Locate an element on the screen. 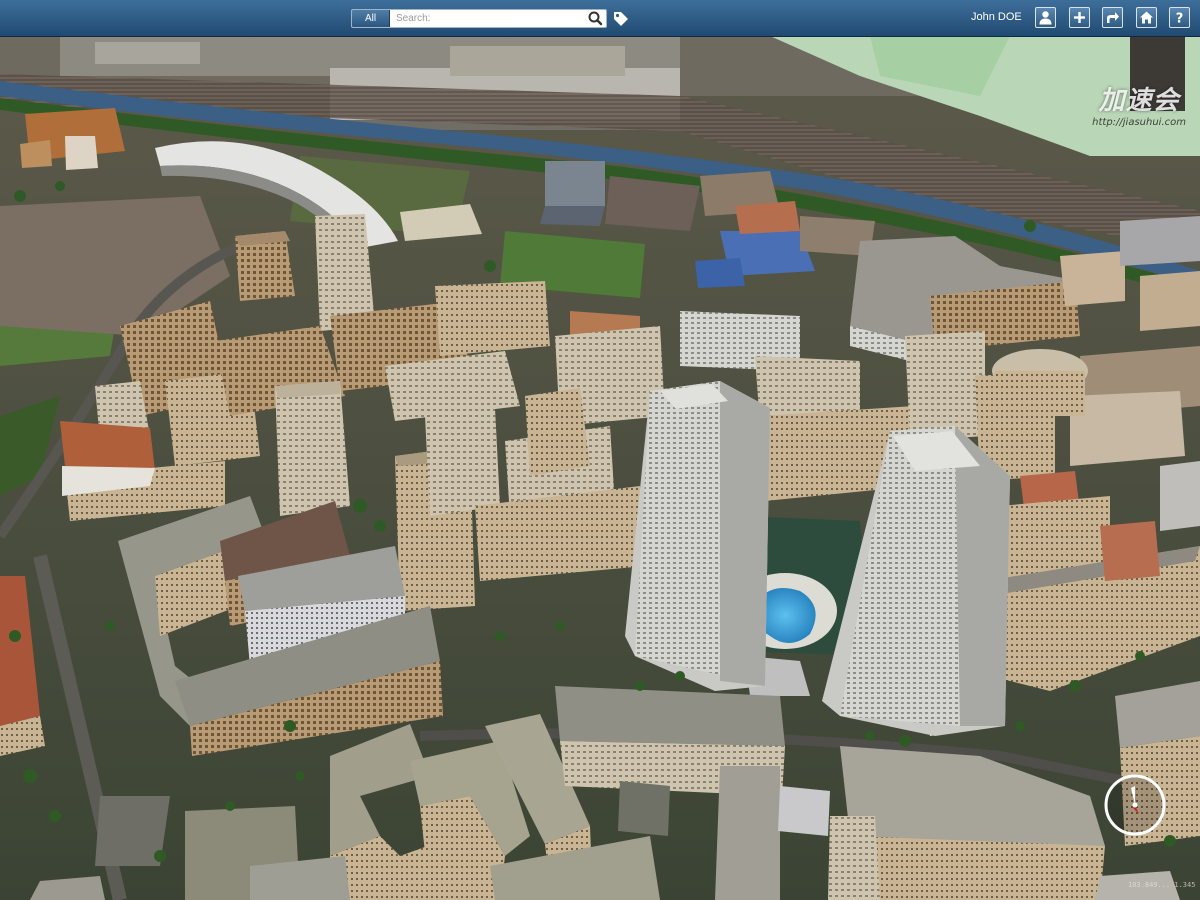  search-input is located at coordinates (491, 18).